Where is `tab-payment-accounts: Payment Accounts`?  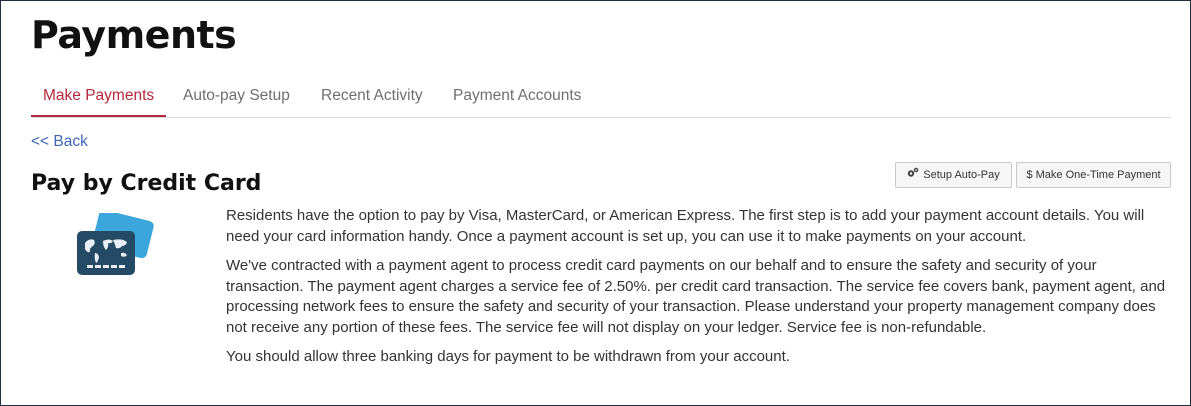 tab-payment-accounts: Payment Accounts is located at coordinates (517, 97).